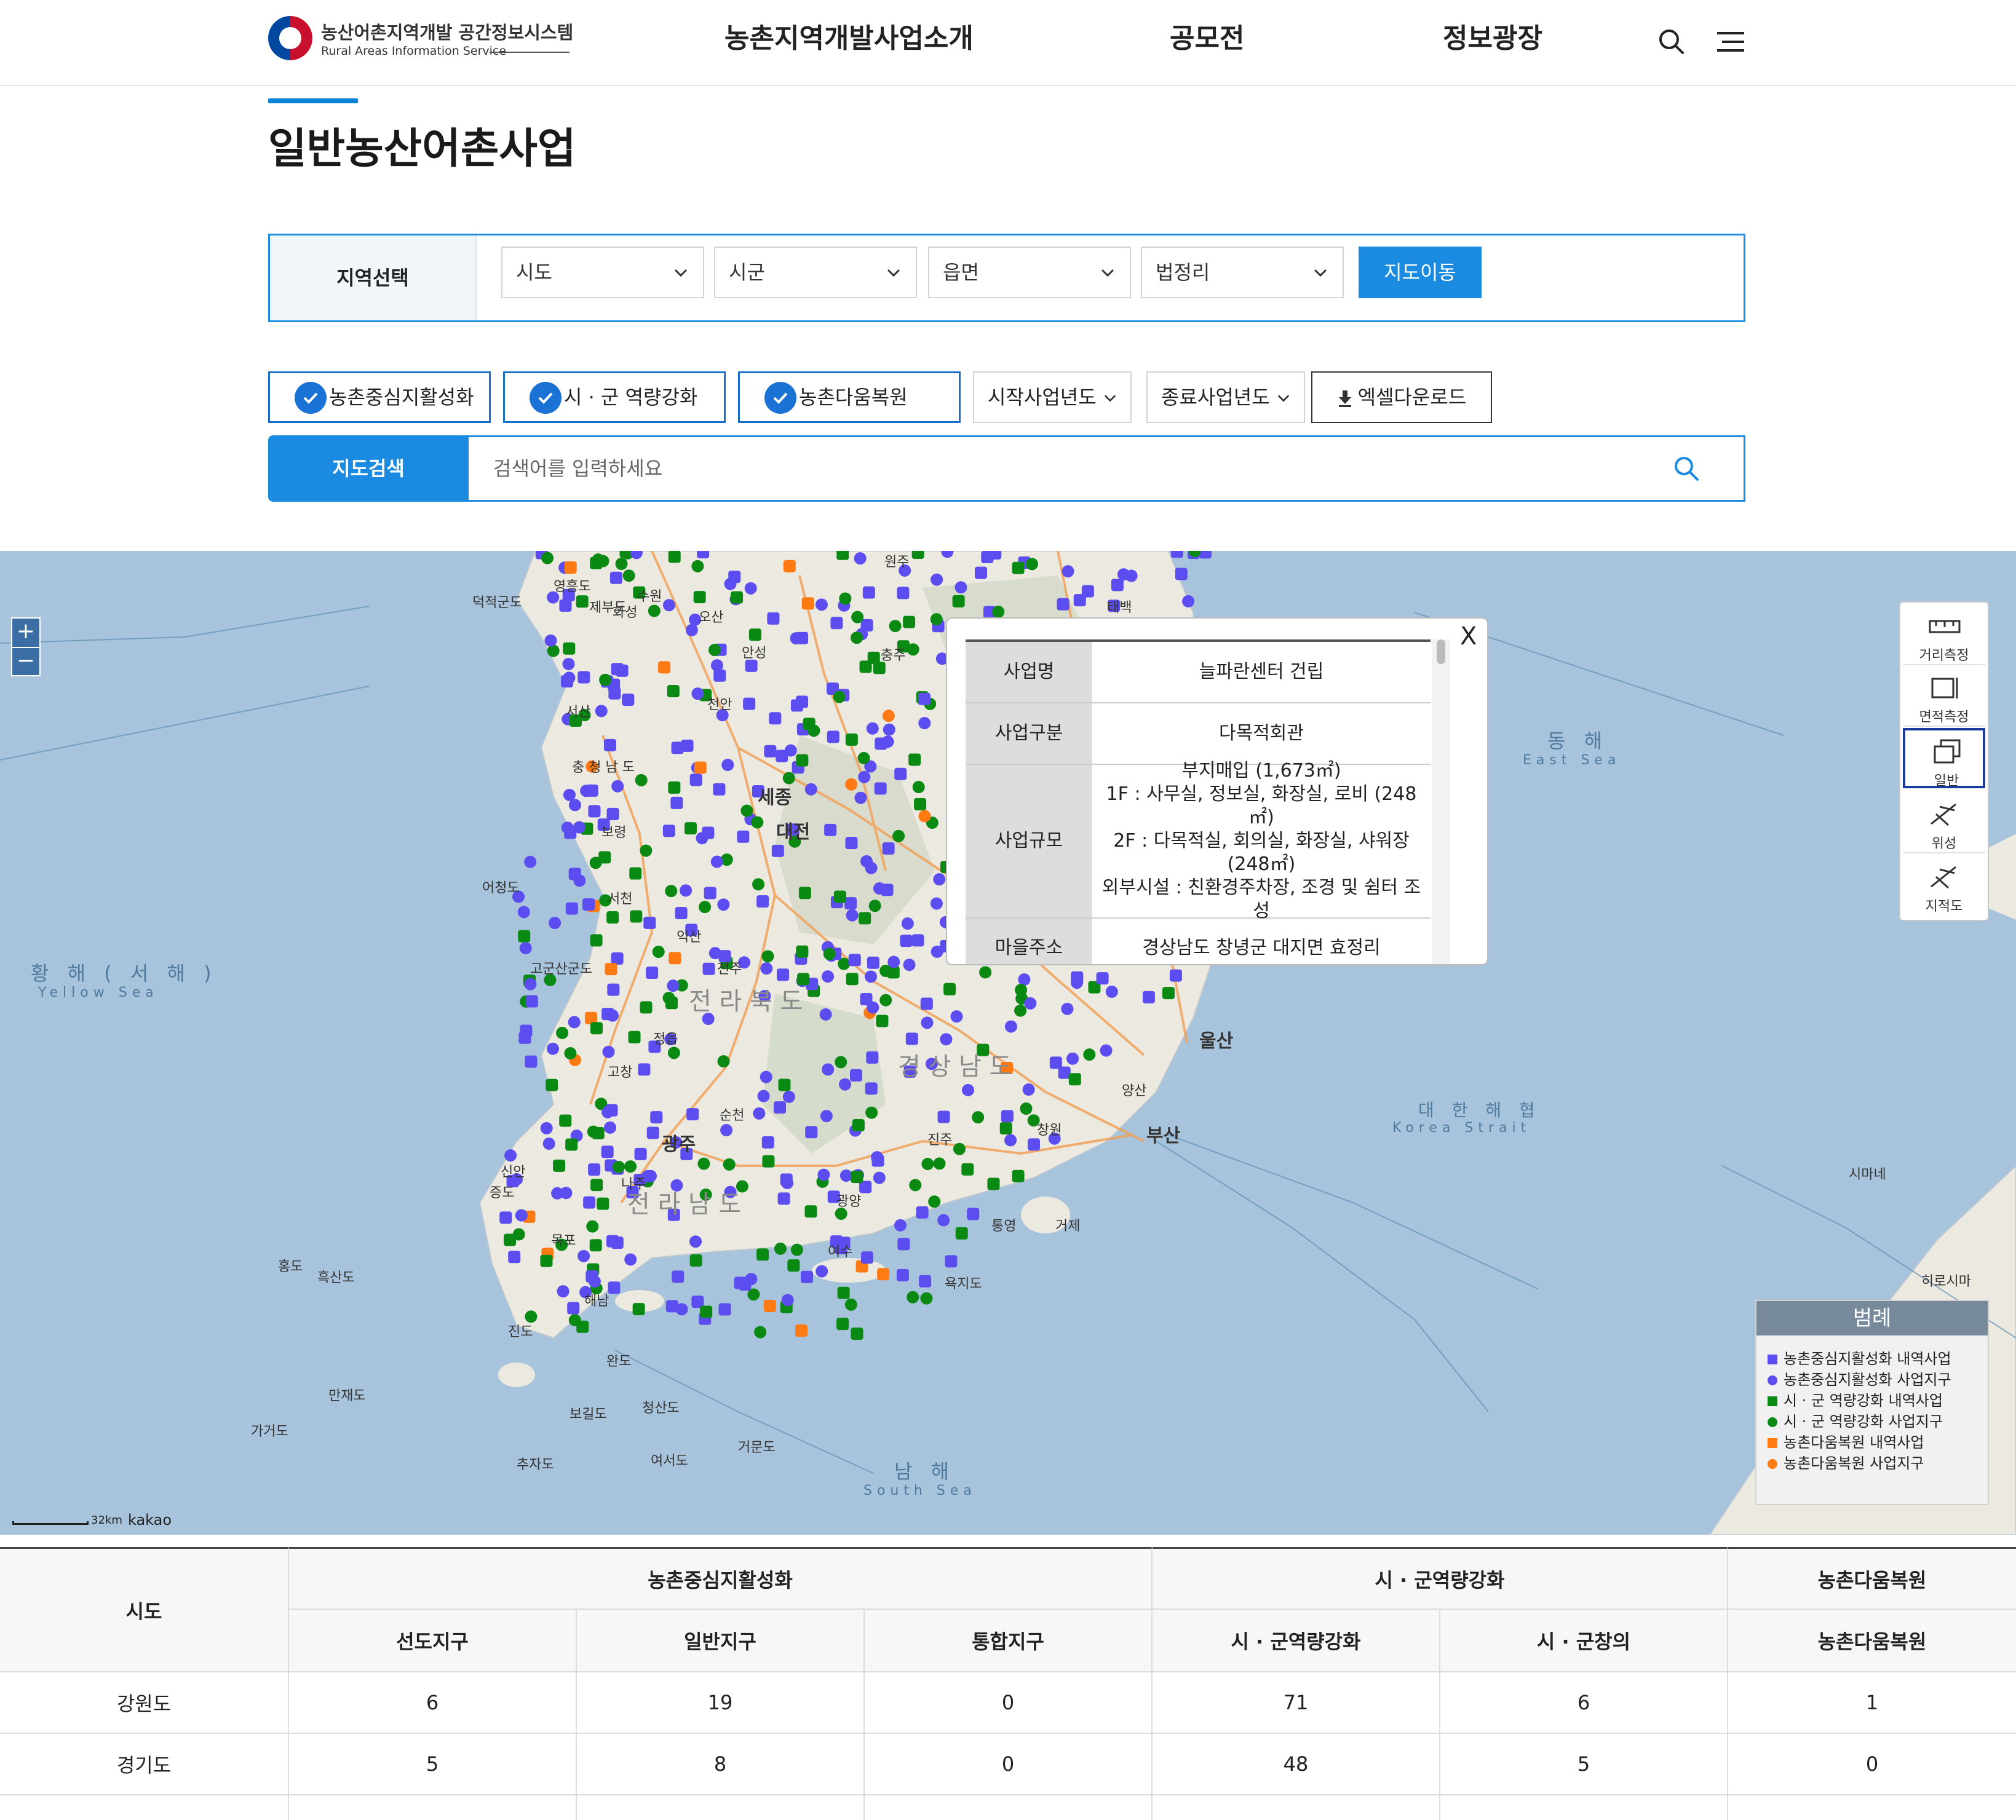 The height and width of the screenshot is (1820, 2016). I want to click on zoom-in-button: +, so click(26, 633).